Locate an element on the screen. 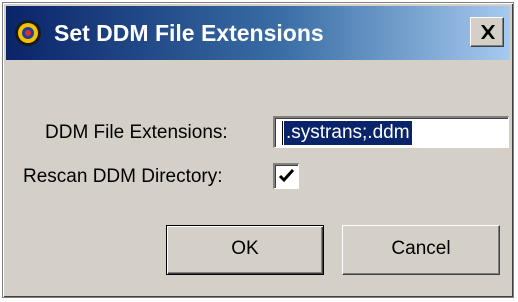 The height and width of the screenshot is (302, 518). text-caret is located at coordinates (282, 133).